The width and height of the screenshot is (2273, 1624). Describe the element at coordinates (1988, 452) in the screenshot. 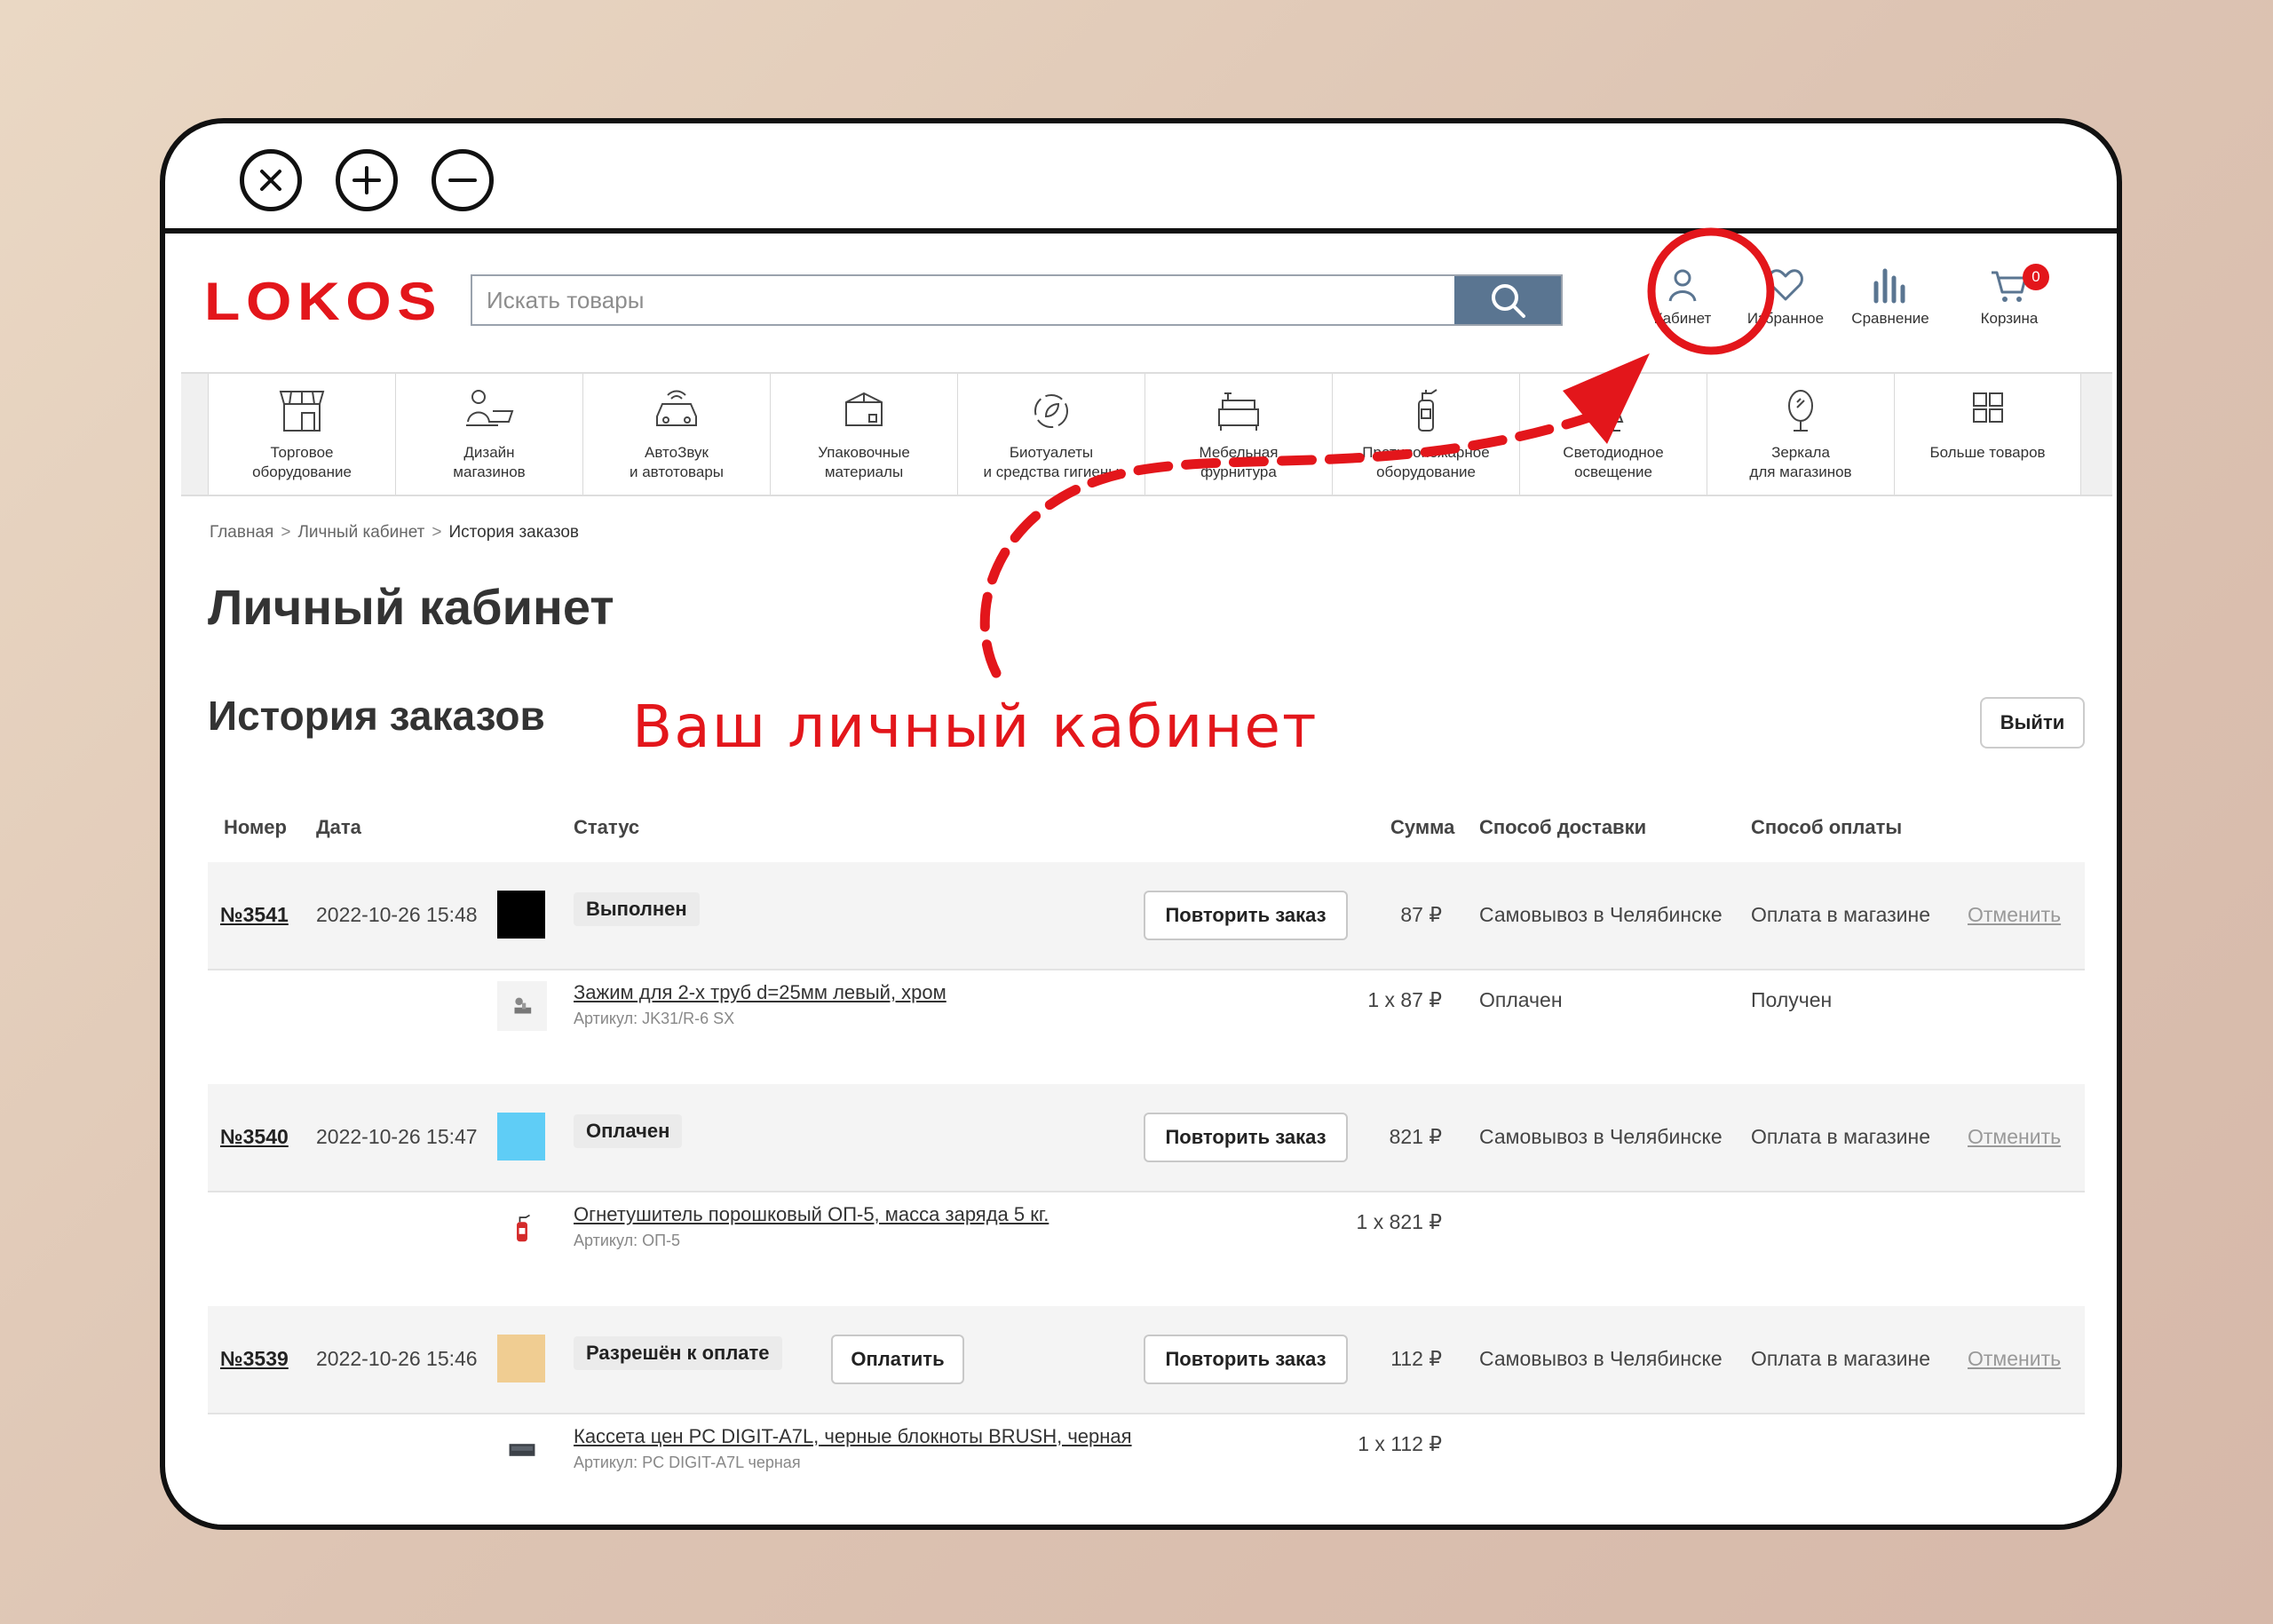

I see `category-label: Больше товаров` at that location.